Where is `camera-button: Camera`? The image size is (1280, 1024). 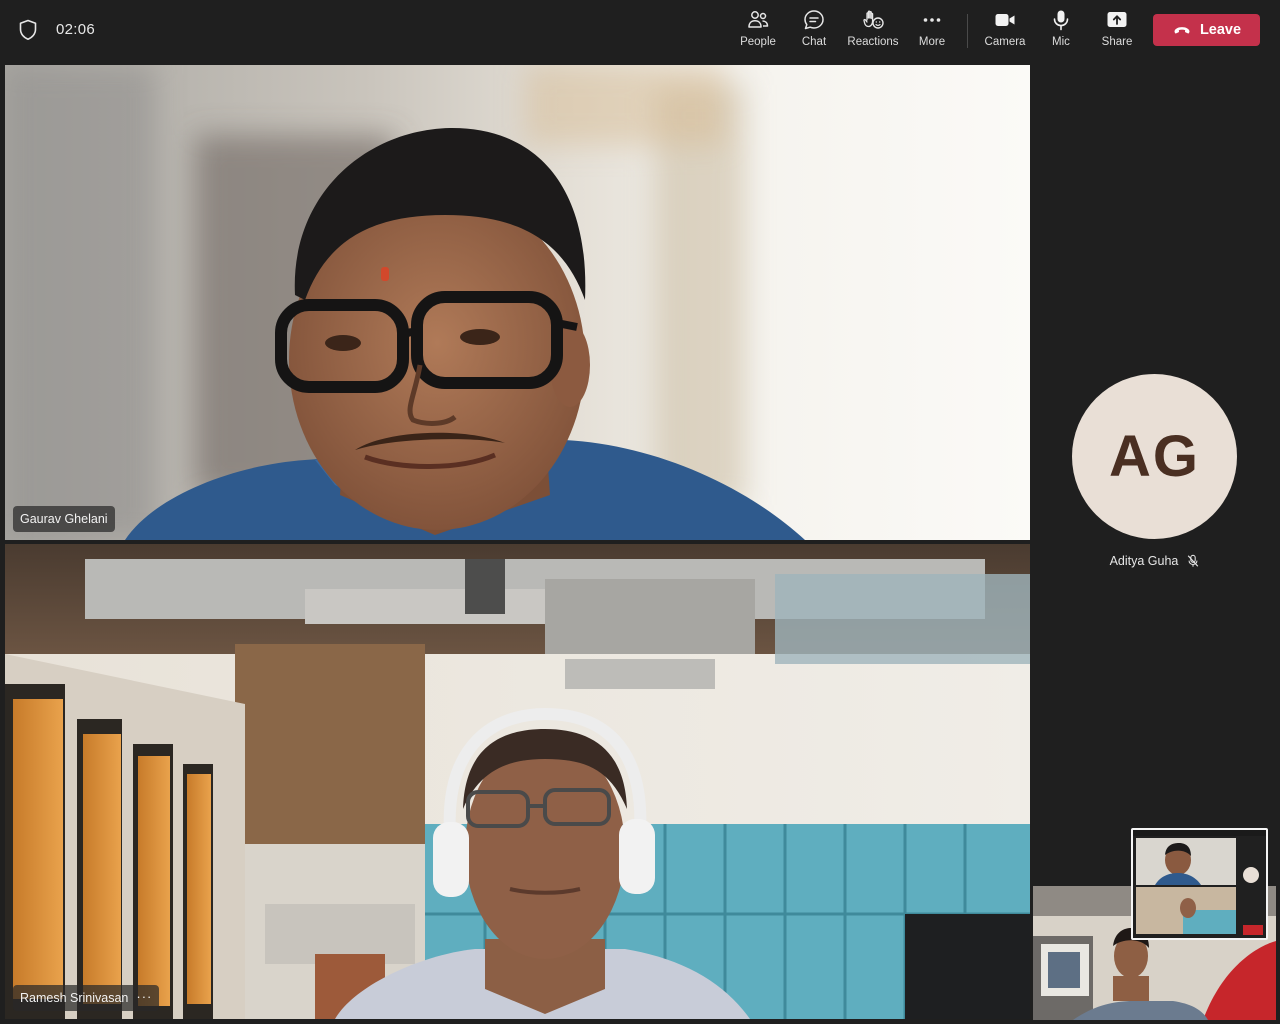
camera-button: Camera is located at coordinates (1005, 31).